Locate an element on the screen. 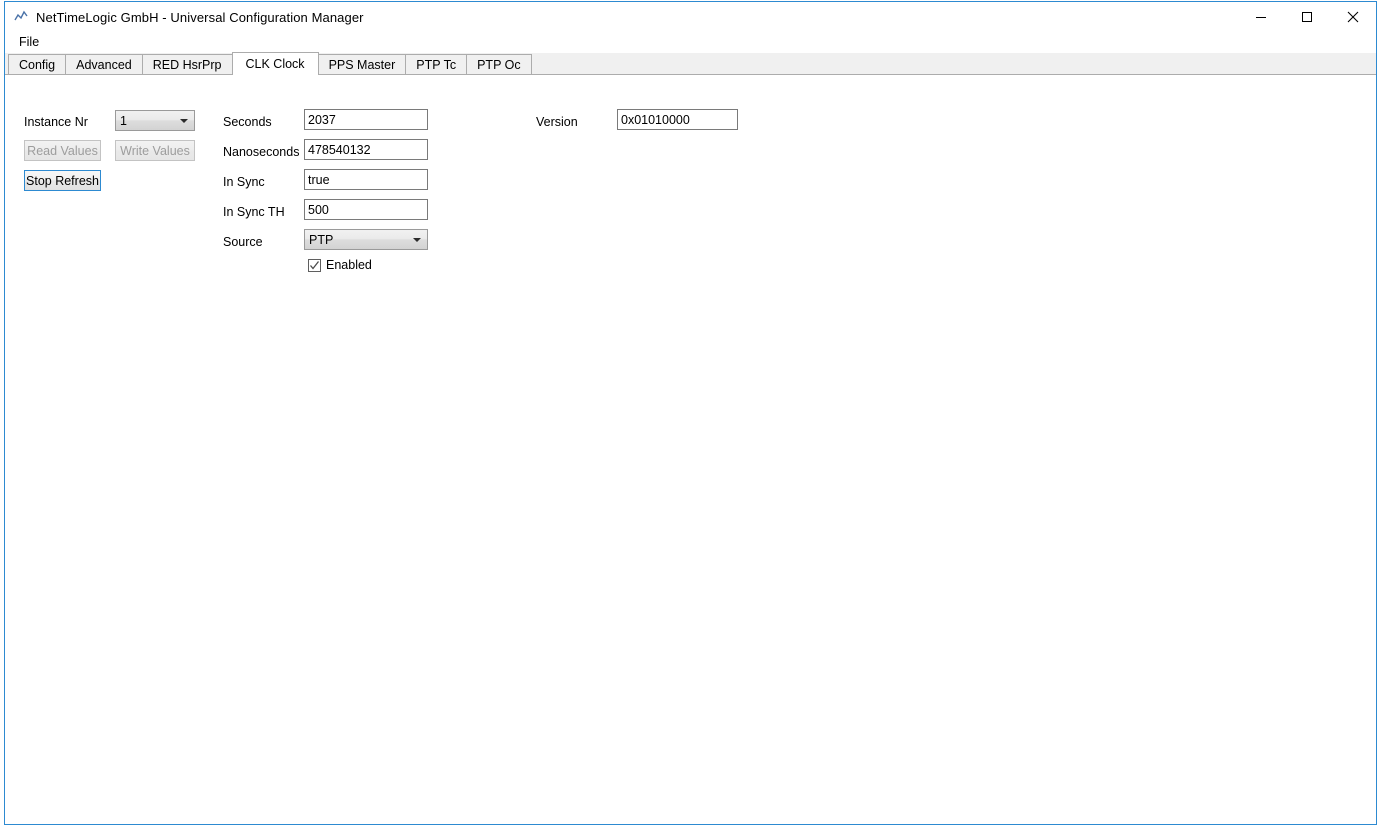 The image size is (1382, 832). stop-refresh-button: Stop Refresh is located at coordinates (62, 180).